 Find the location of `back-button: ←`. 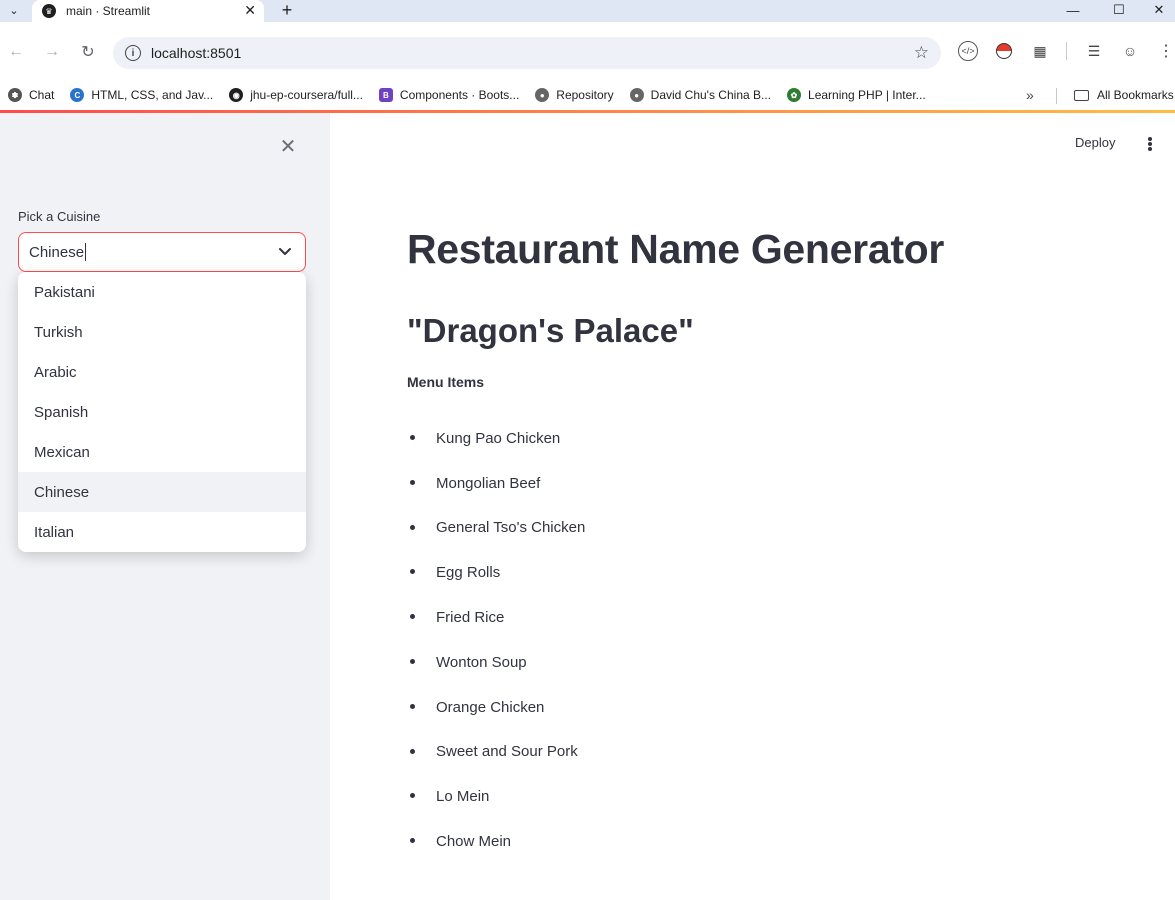

back-button: ← is located at coordinates (16, 52).